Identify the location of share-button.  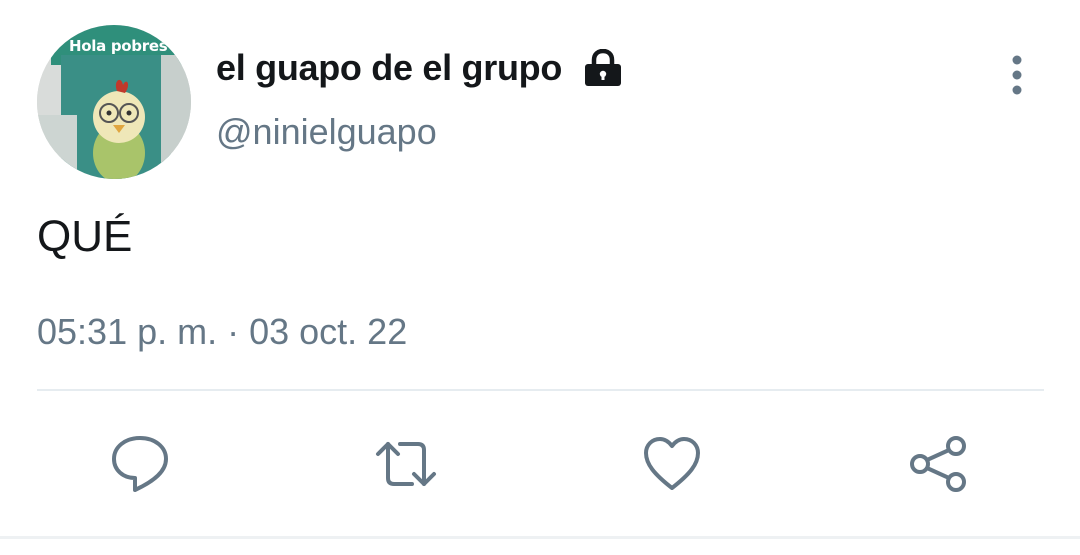
(938, 464).